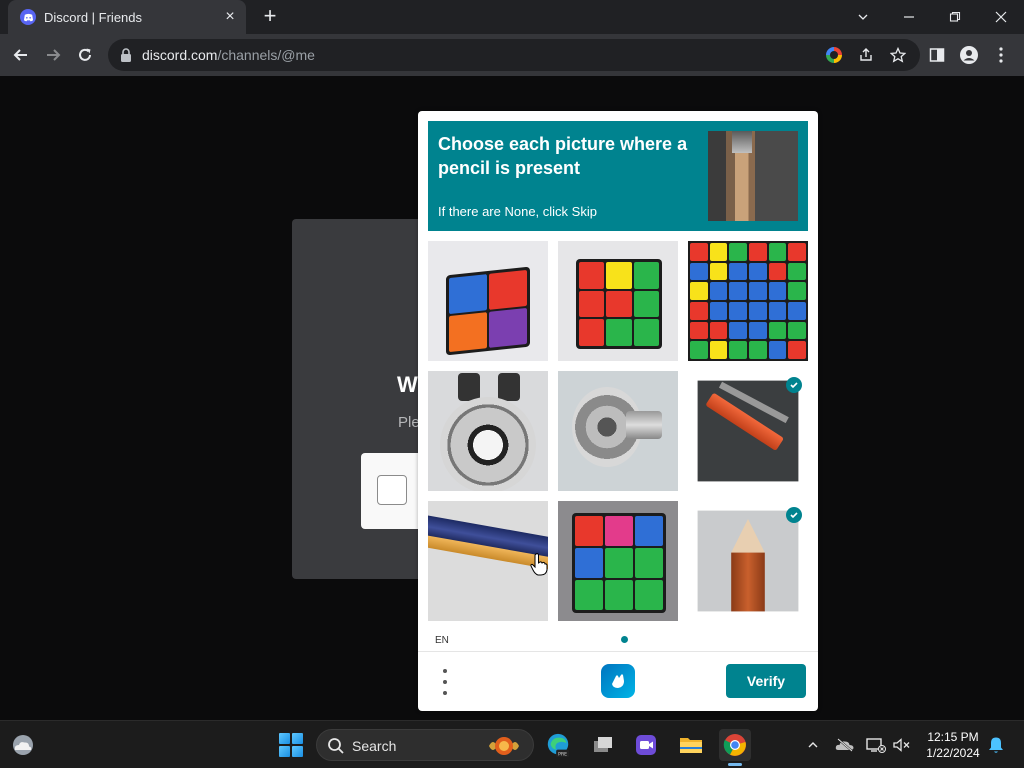  I want to click on clipchamp-icon, so click(646, 745).